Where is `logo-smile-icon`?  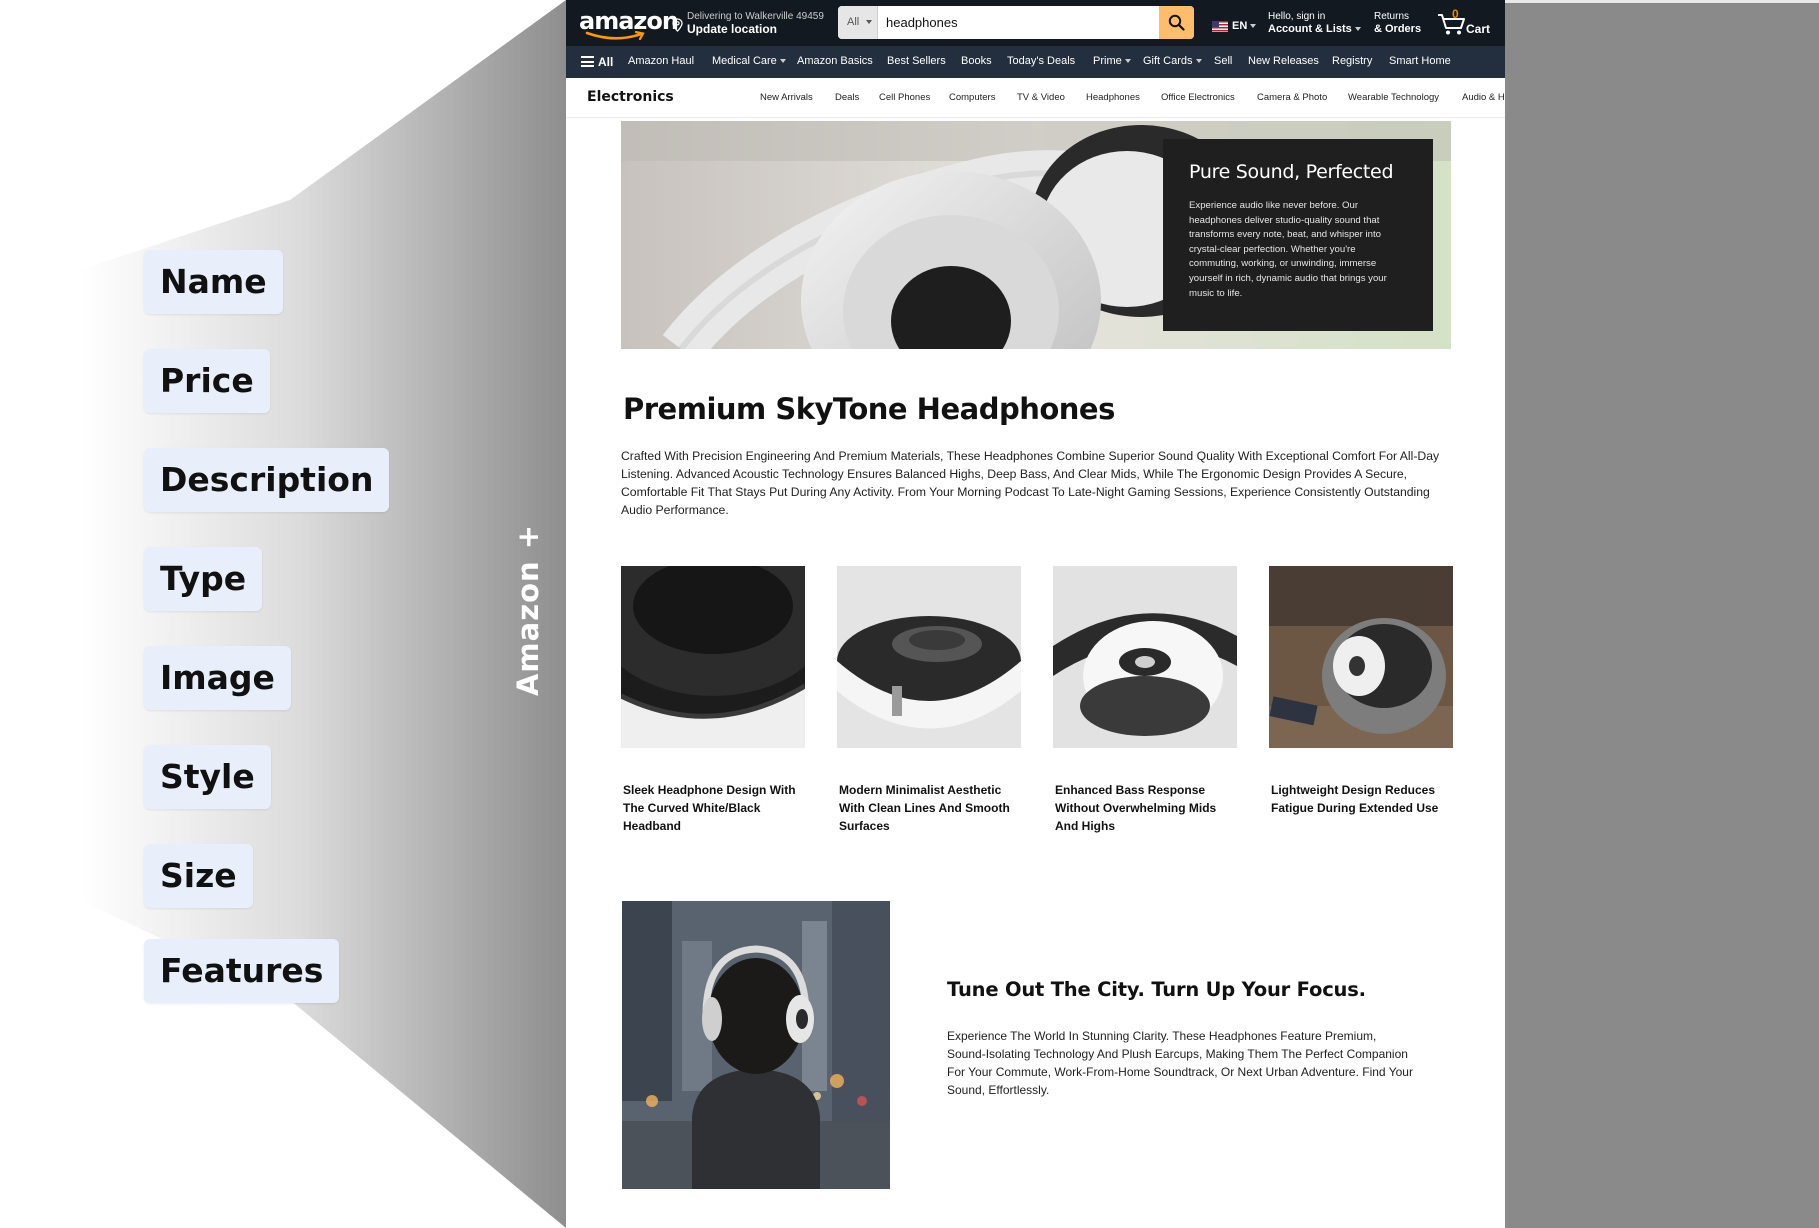
logo-smile-icon is located at coordinates (615, 36).